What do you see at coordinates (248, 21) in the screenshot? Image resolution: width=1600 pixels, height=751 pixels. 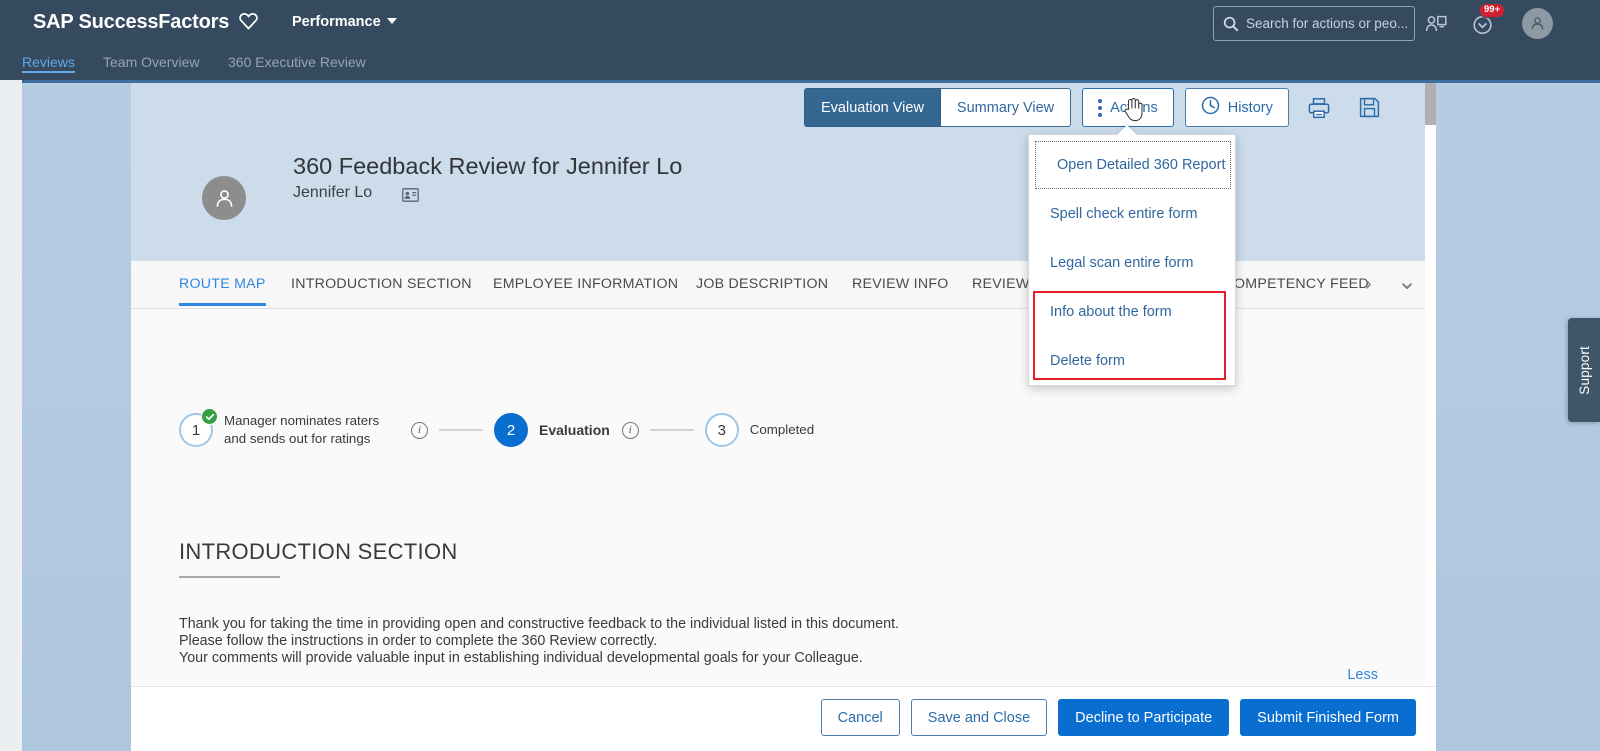 I see `heart-icon` at bounding box center [248, 21].